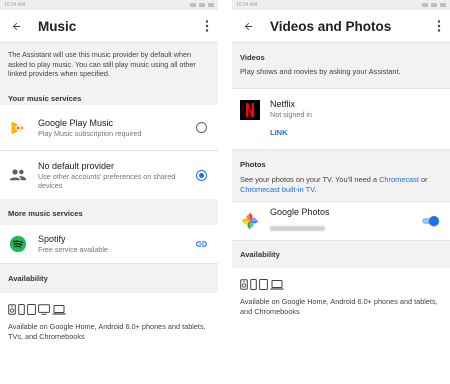 The height and width of the screenshot is (384, 450). Describe the element at coordinates (341, 55) in the screenshot. I see `videos-header: Videos` at that location.